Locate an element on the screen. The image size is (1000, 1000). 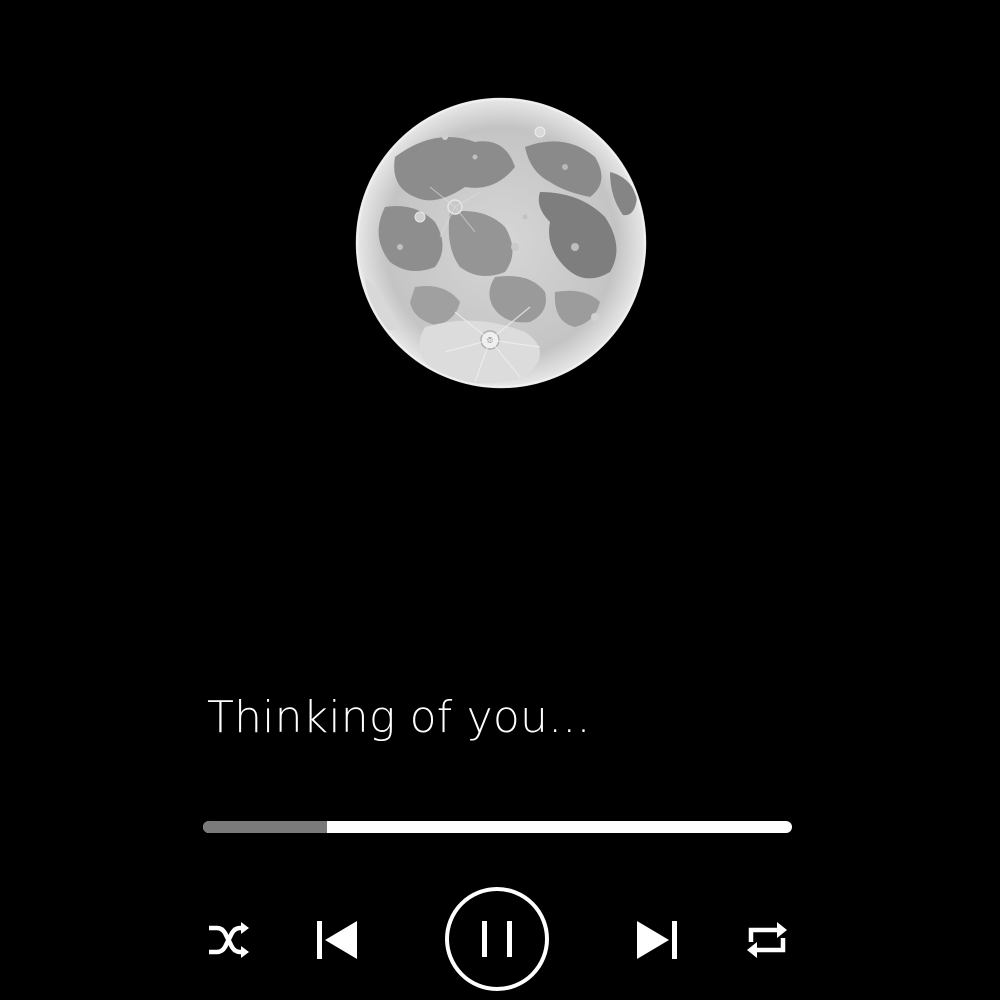
shuffle-button is located at coordinates (228, 940).